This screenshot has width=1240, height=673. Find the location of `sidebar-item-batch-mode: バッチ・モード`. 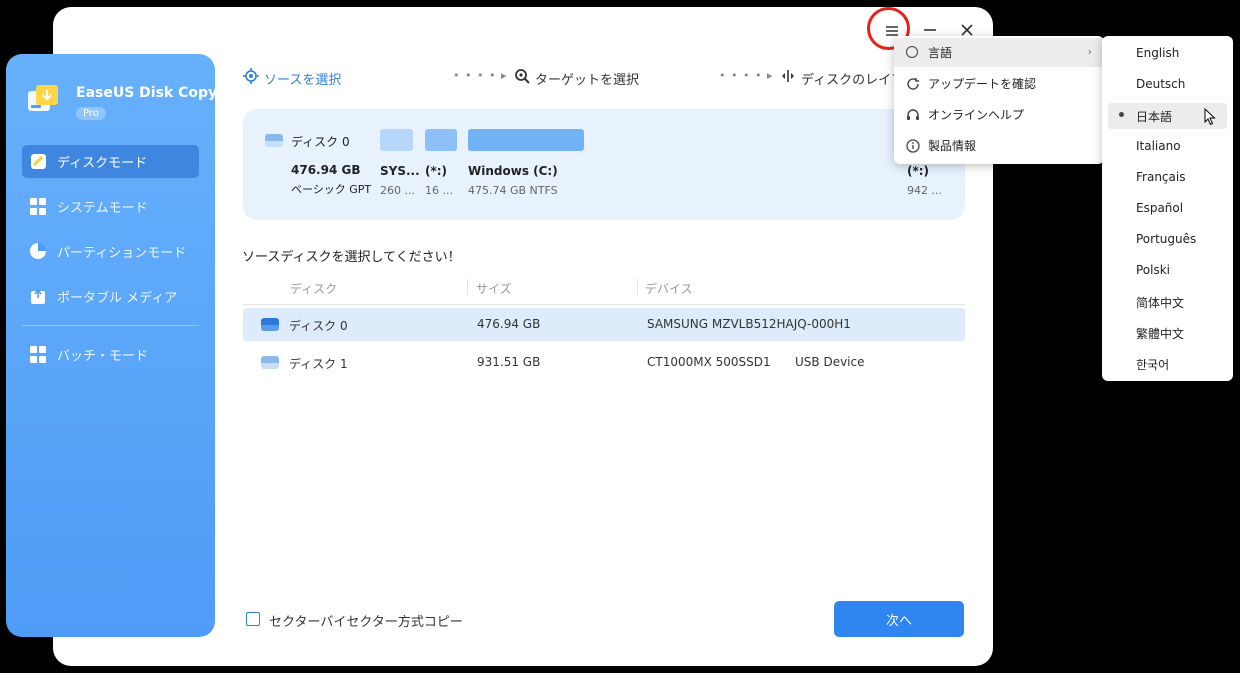

sidebar-item-batch-mode: バッチ・モード is located at coordinates (110, 354).